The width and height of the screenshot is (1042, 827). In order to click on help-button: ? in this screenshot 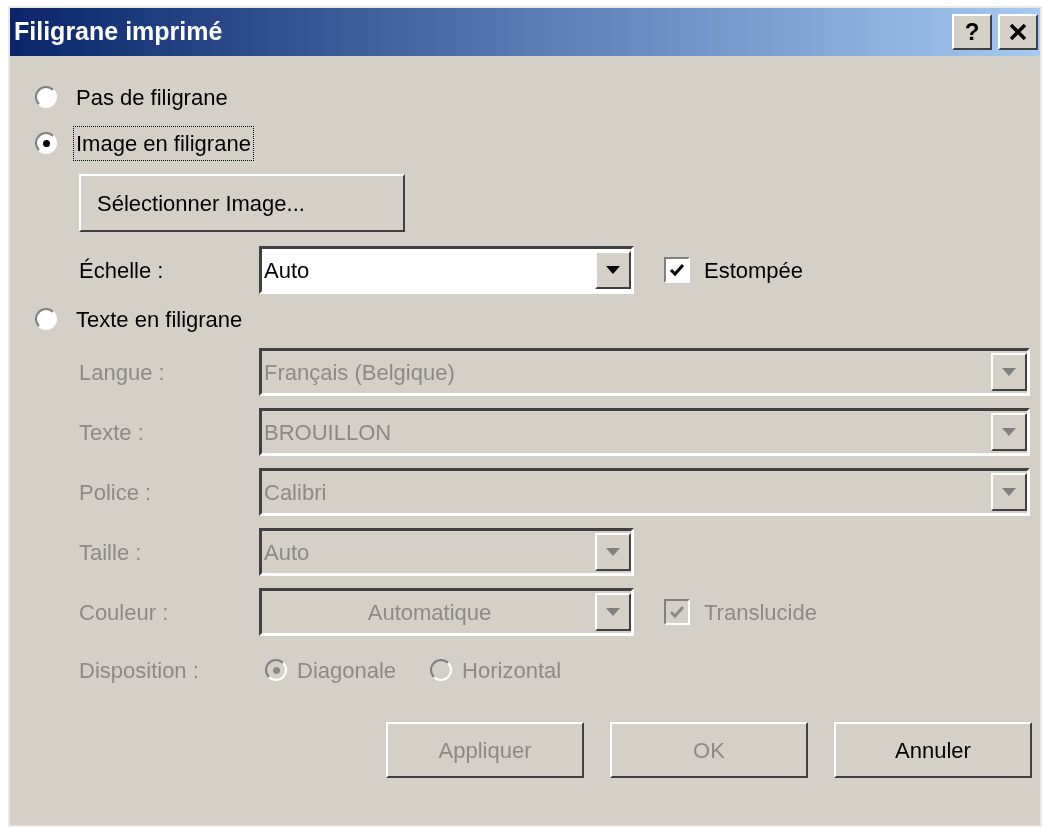, I will do `click(972, 32)`.